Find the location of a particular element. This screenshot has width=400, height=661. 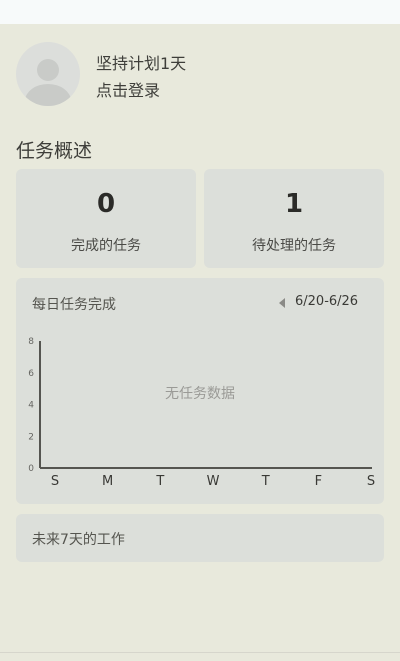

y-tick-label: 6 is located at coordinates (31, 374).